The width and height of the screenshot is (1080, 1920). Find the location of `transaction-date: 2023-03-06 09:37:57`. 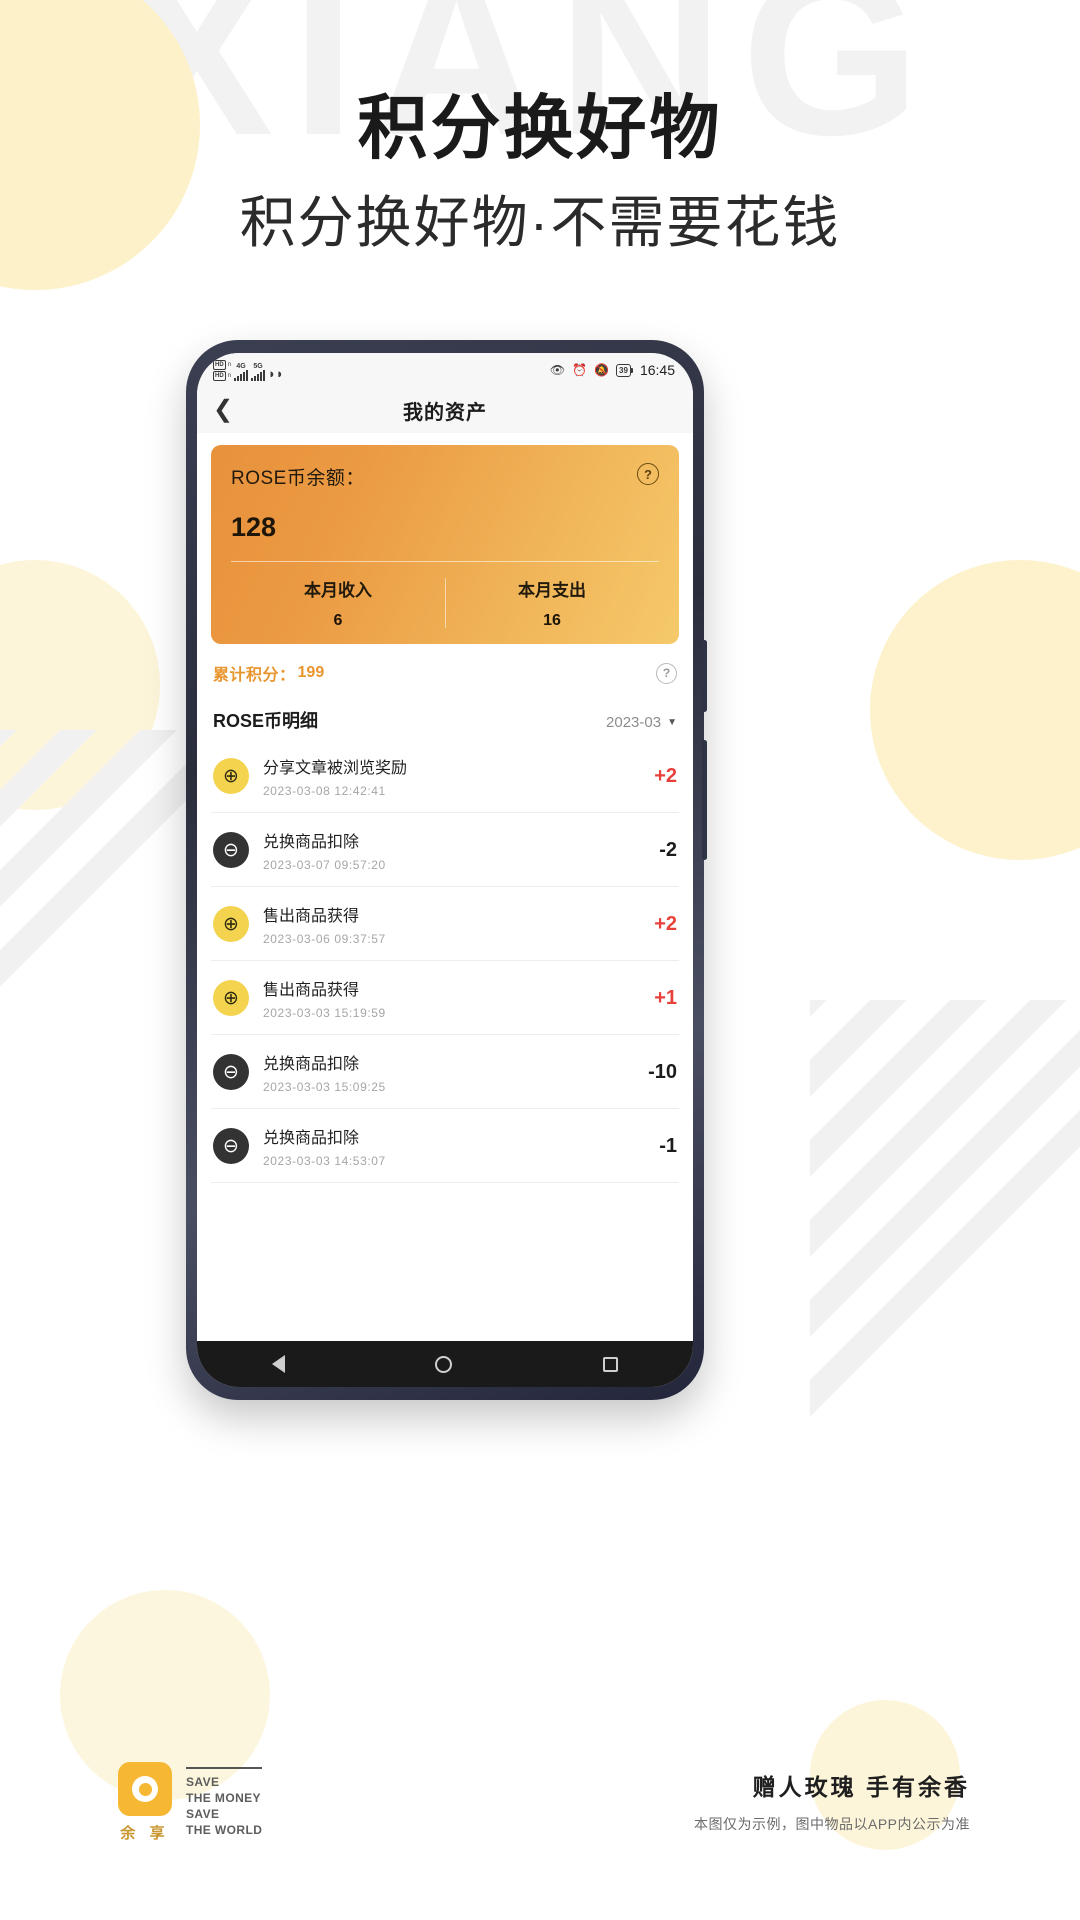

transaction-date: 2023-03-06 09:37:57 is located at coordinates (324, 939).